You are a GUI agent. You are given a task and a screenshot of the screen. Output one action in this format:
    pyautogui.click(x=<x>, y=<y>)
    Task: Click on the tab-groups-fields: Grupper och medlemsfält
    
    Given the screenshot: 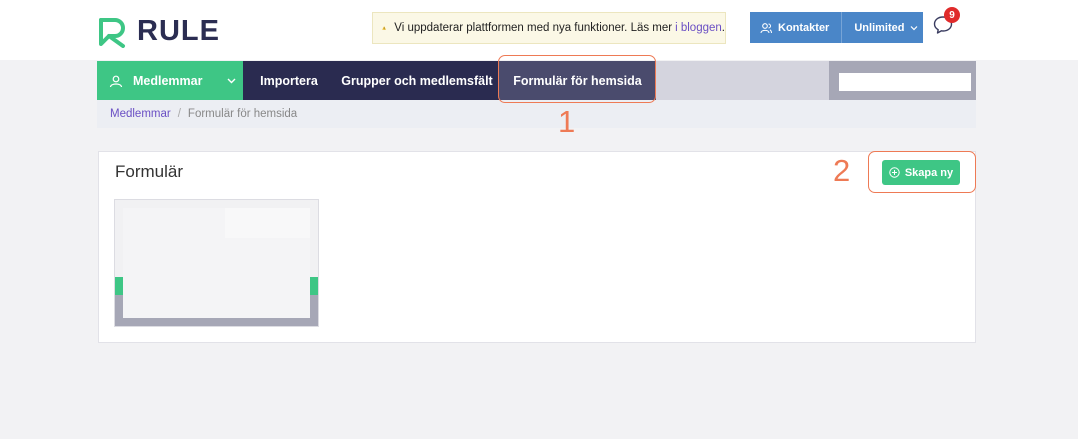 What is the action you would take?
    pyautogui.click(x=417, y=80)
    